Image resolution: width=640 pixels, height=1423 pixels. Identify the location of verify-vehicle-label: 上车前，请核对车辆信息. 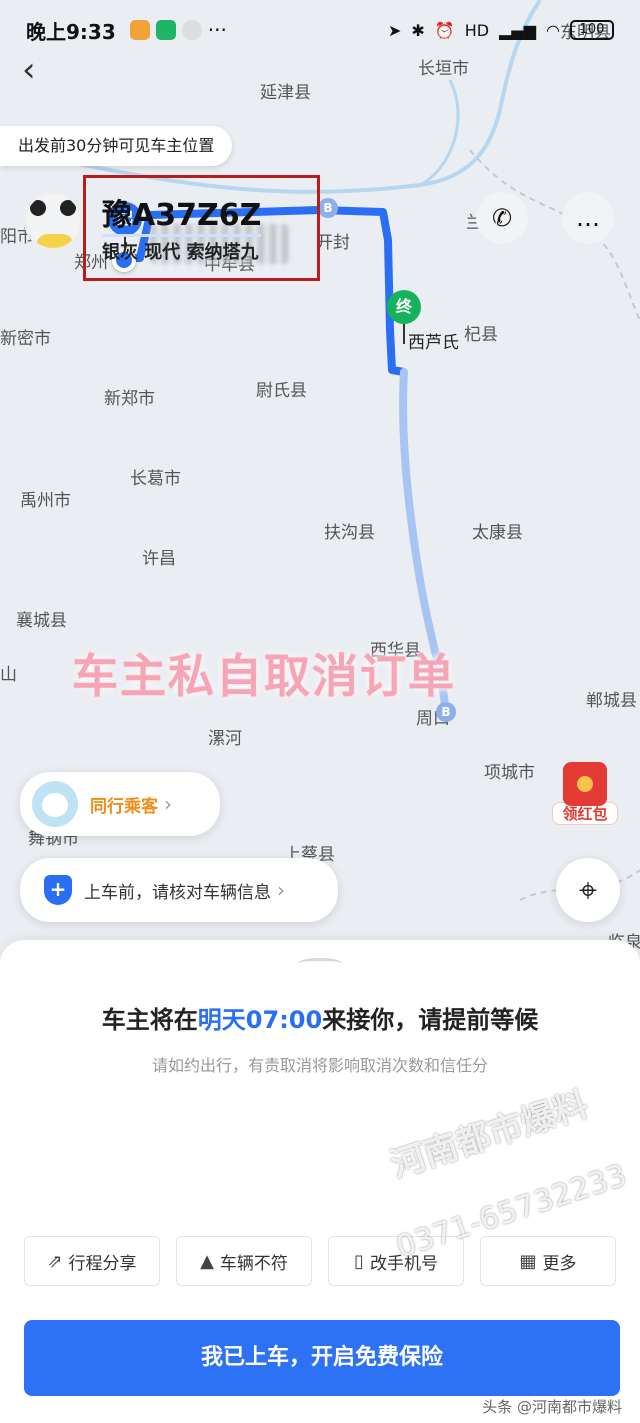
(177, 892).